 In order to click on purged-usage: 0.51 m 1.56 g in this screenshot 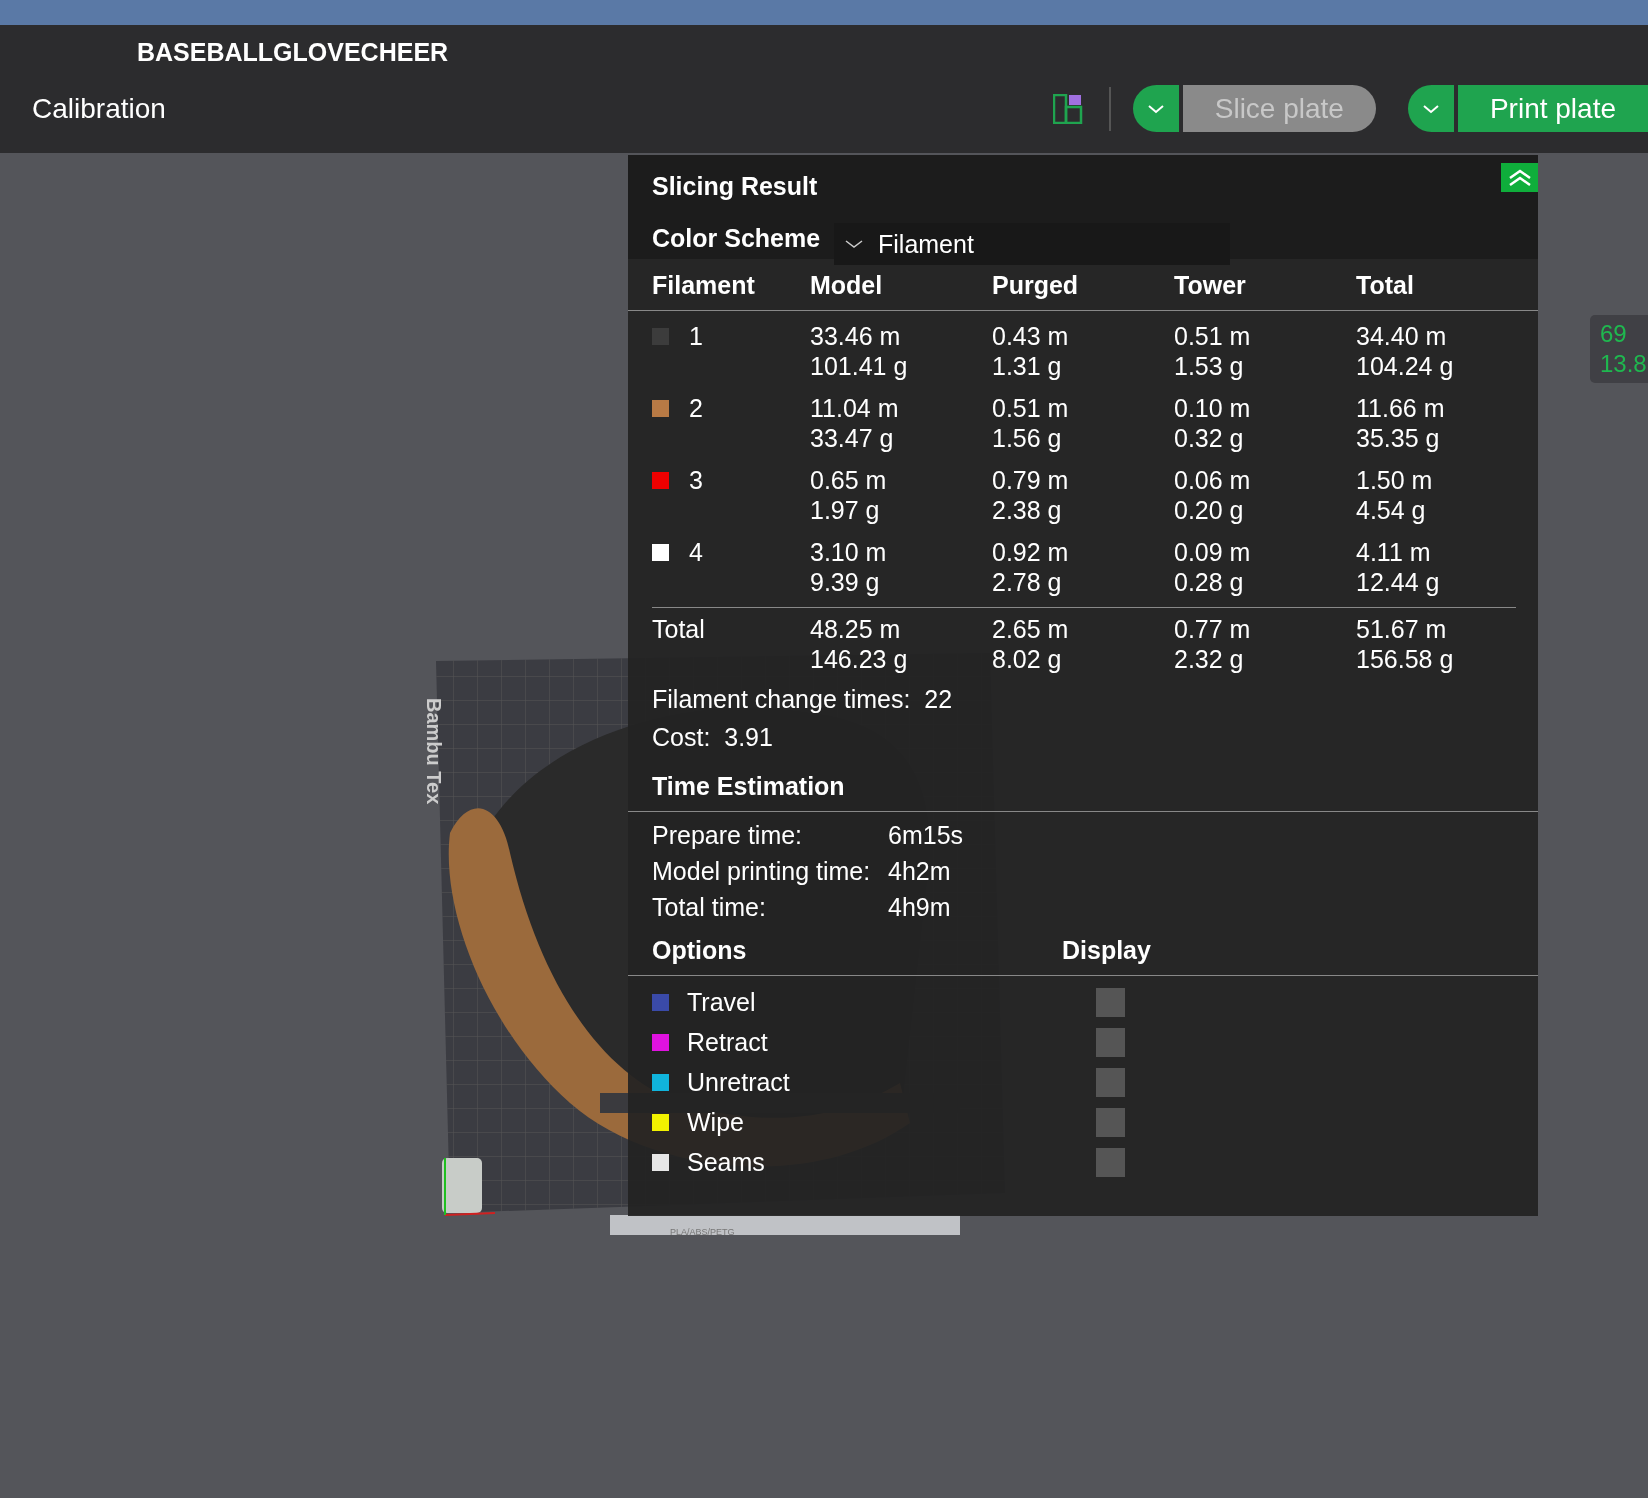, I will do `click(1031, 423)`.